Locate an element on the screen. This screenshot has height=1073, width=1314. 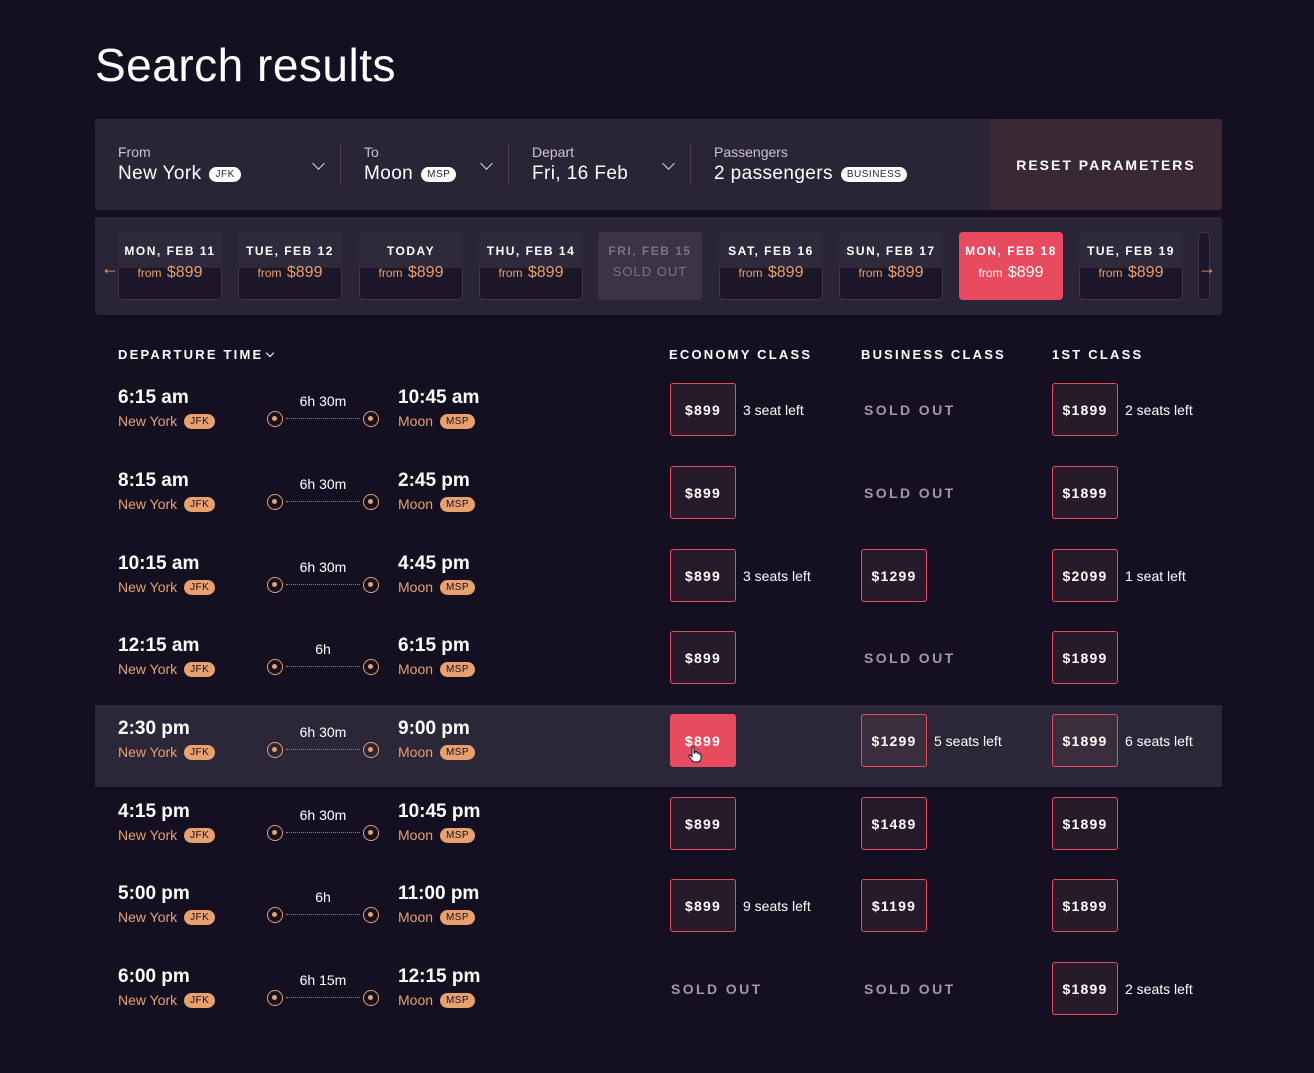
reset-parameters-button: RESET PARAMETERS is located at coordinates (1106, 164).